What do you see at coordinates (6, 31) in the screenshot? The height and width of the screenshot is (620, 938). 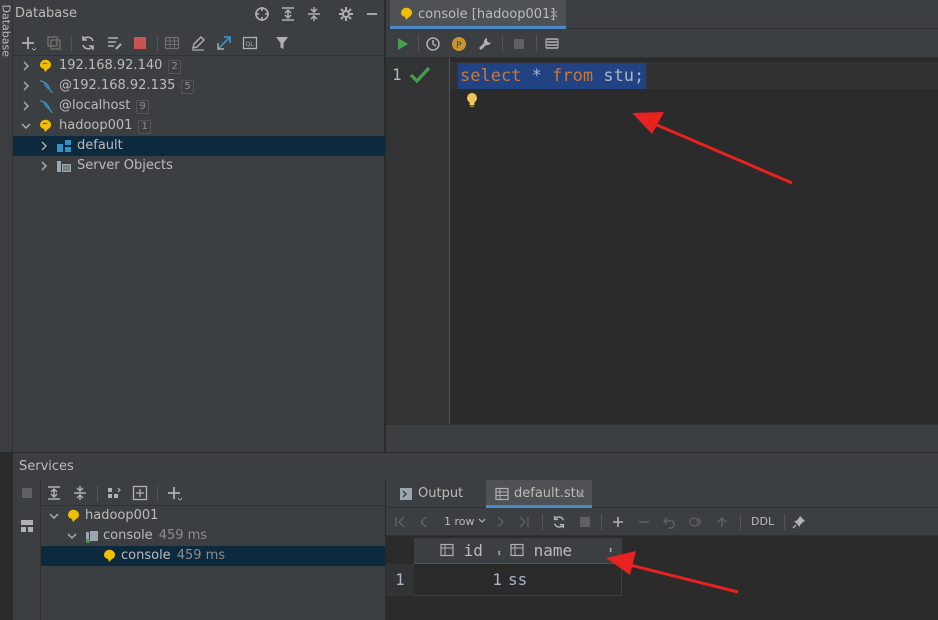 I see `database-stripe-button: Database` at bounding box center [6, 31].